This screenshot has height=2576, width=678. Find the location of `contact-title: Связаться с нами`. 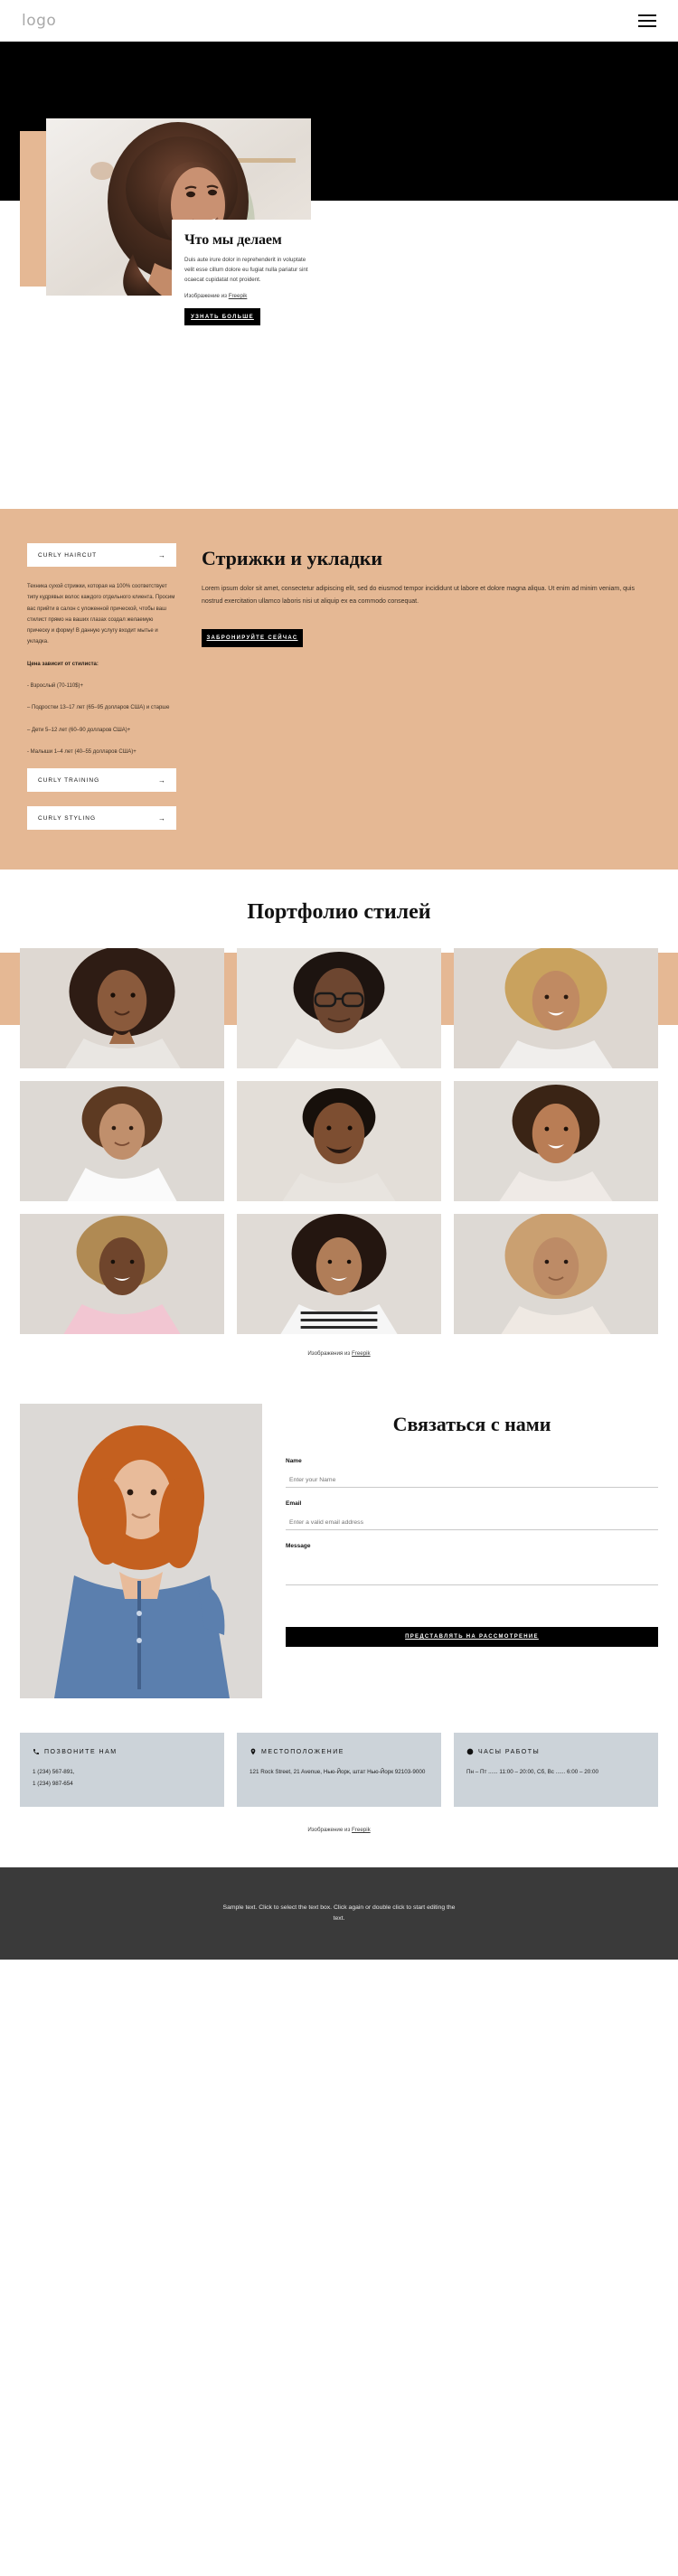

contact-title: Связаться с нами is located at coordinates (471, 1424).